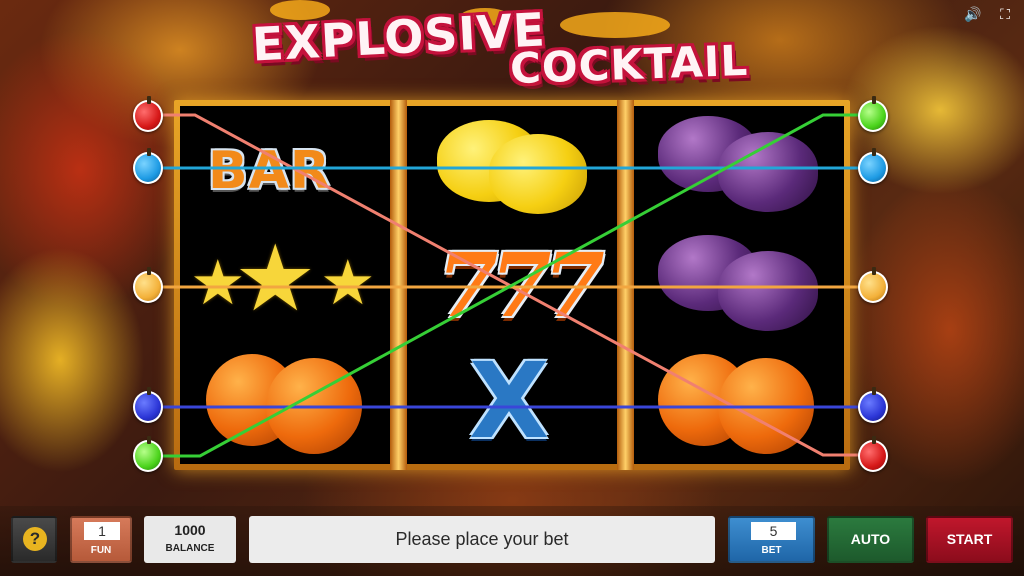  I want to click on fun-button: 1 FUN, so click(101, 539).